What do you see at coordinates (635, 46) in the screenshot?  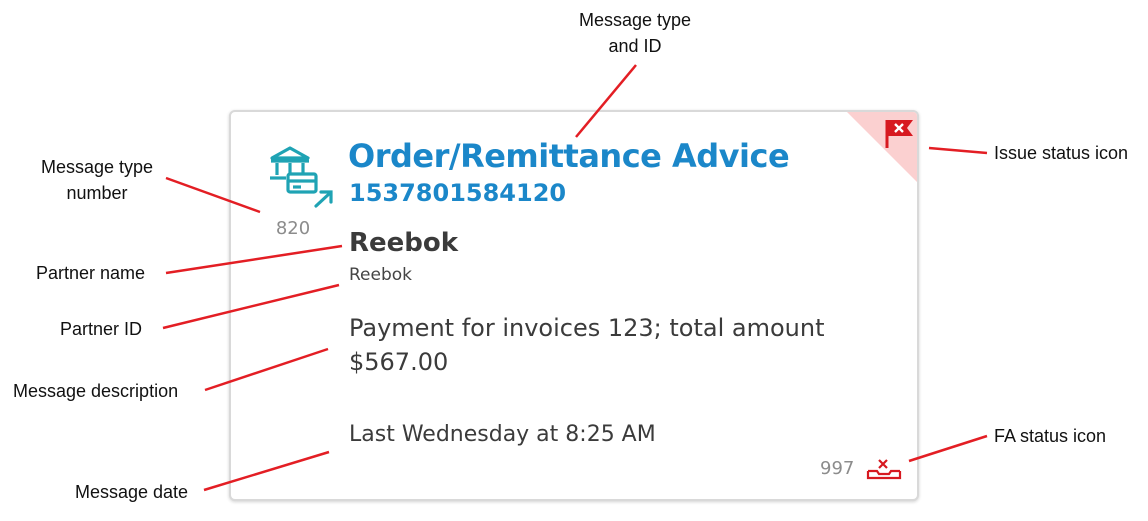 I see `callout-line-2: and ID` at bounding box center [635, 46].